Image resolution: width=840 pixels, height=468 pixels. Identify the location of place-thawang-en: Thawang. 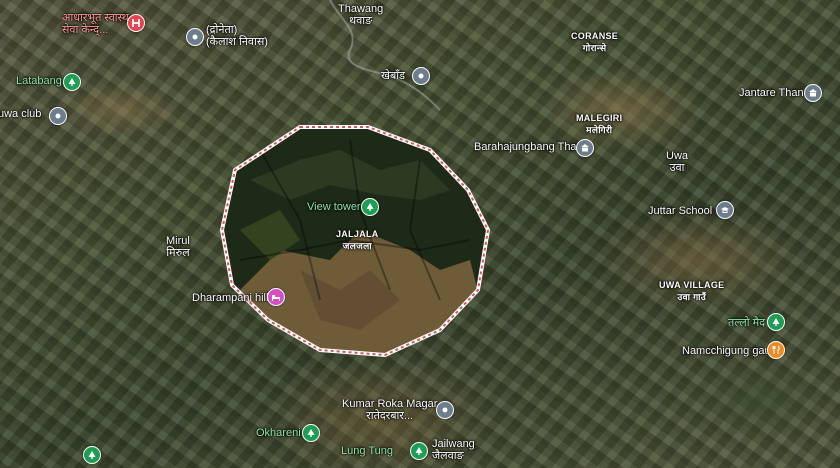
(361, 9).